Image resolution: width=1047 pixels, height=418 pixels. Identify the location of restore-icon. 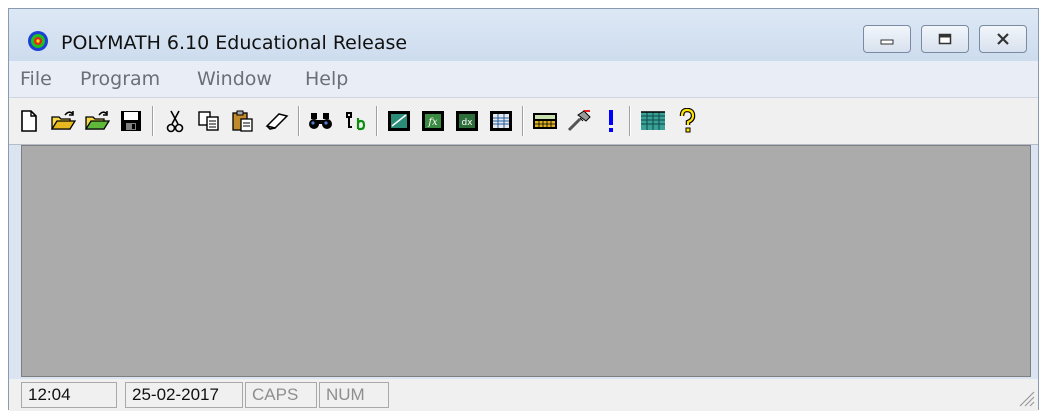
(945, 39).